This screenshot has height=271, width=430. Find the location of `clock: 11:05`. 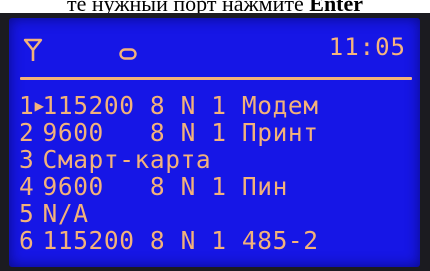

clock: 11:05 is located at coordinates (367, 47).